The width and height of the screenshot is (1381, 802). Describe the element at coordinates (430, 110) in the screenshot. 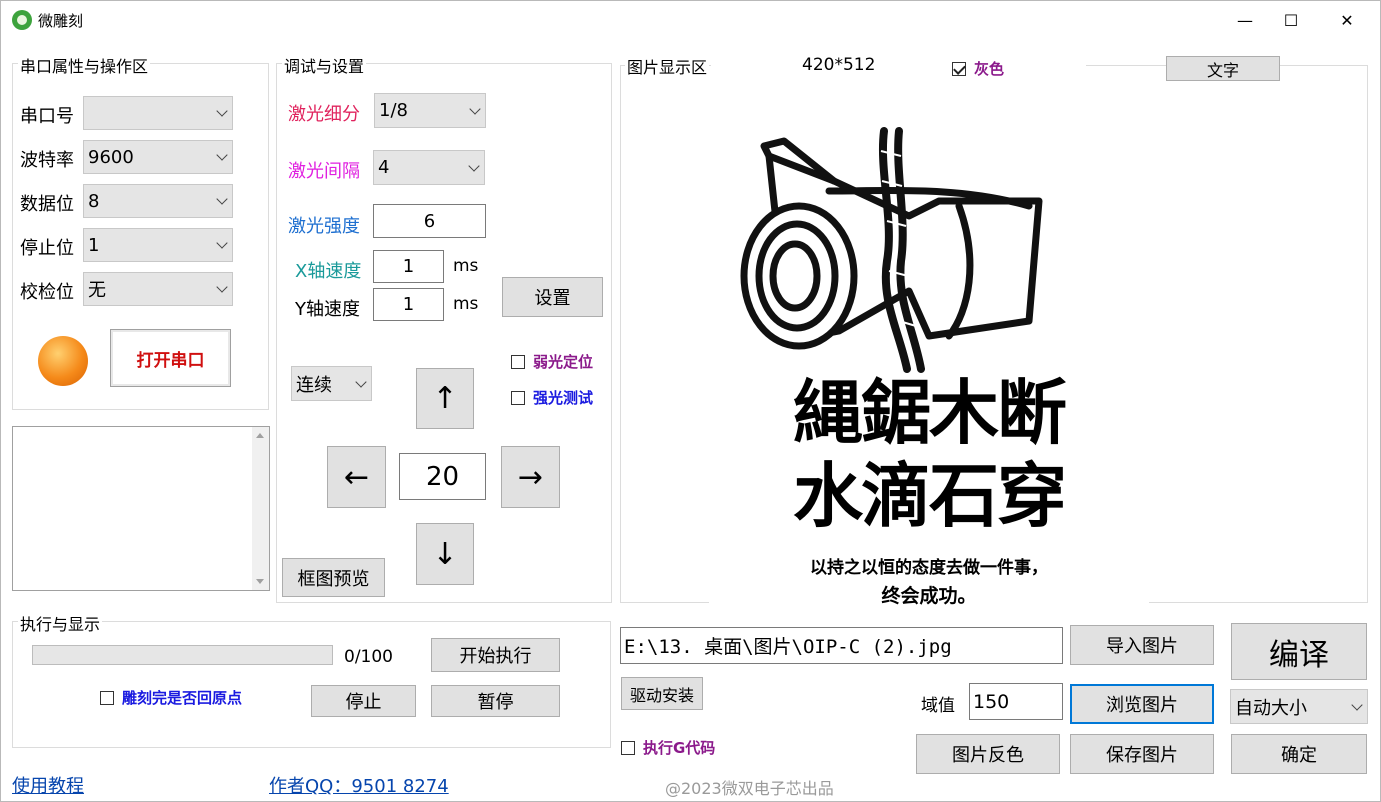

I see `subdivision-select: 1/8` at that location.